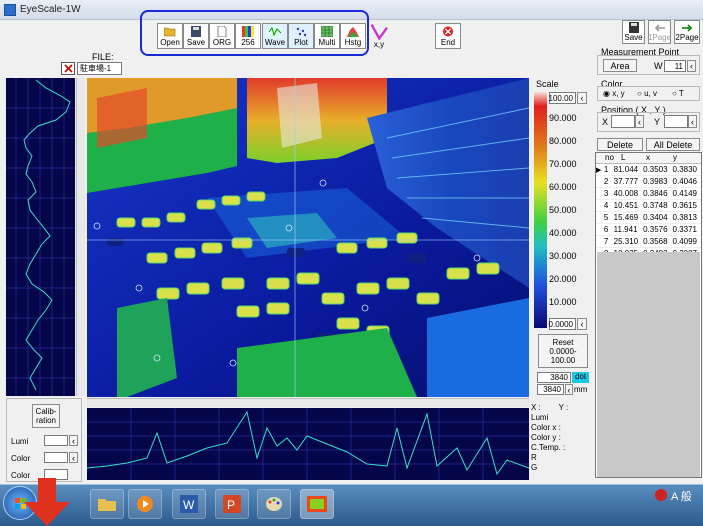 Image resolution: width=703 pixels, height=526 pixels. Describe the element at coordinates (254, 33) in the screenshot. I see `toolbar-highlight-ring` at that location.